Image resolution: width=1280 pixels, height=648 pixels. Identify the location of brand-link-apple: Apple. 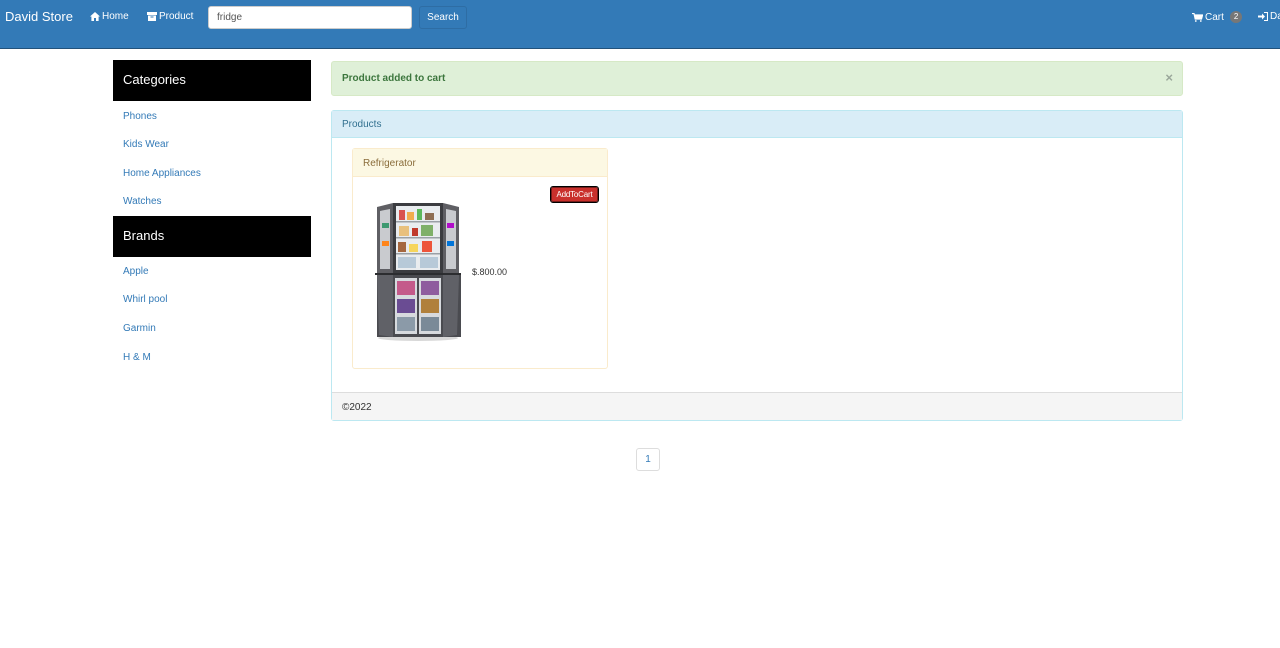
(136, 271).